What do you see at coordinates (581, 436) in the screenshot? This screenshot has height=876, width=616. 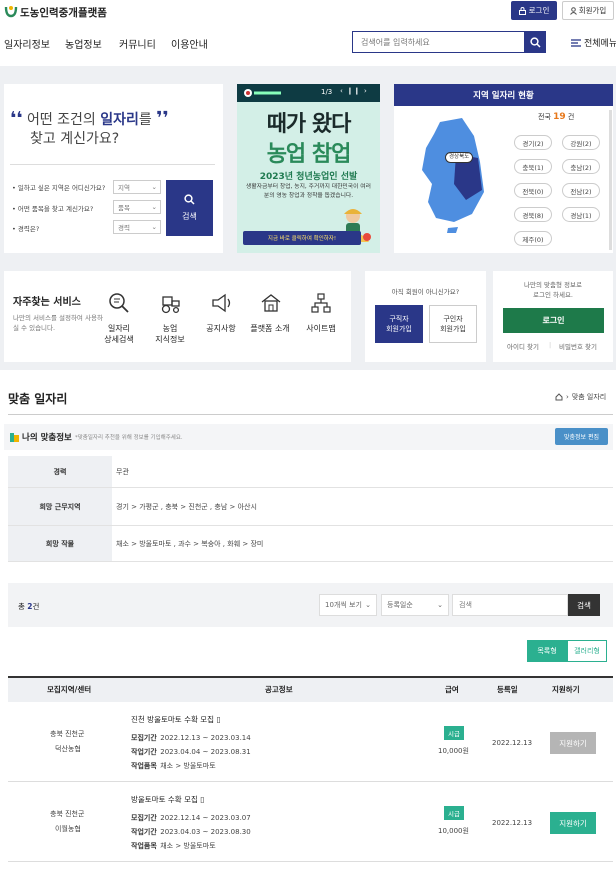 I see `edit-preferences-button: 맞춤정보 편집` at bounding box center [581, 436].